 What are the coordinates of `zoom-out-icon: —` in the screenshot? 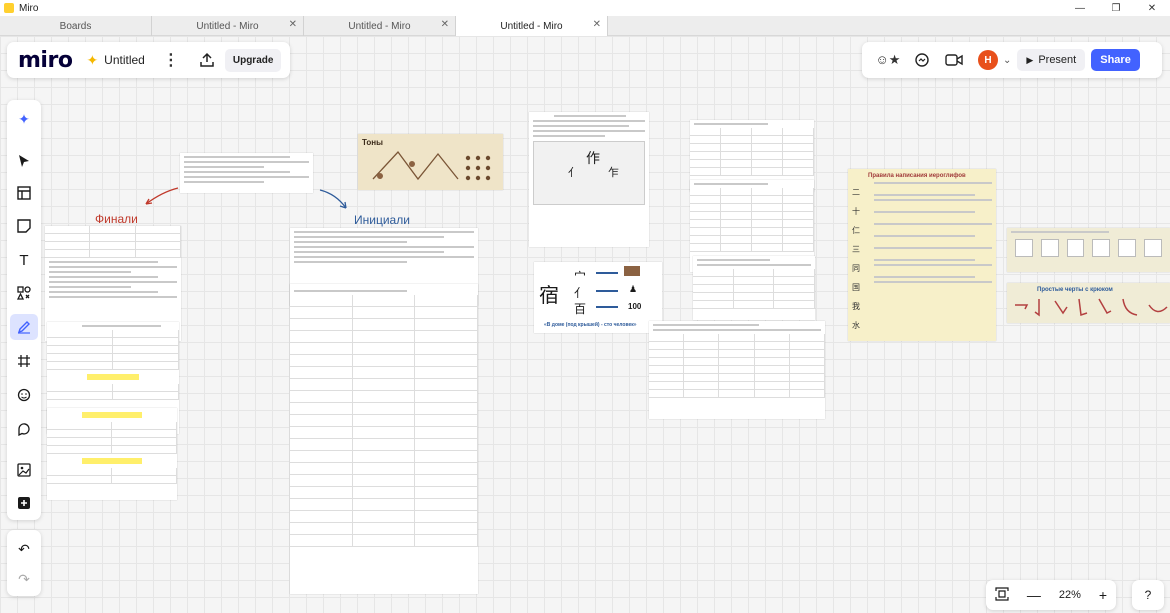 It's located at (1034, 595).